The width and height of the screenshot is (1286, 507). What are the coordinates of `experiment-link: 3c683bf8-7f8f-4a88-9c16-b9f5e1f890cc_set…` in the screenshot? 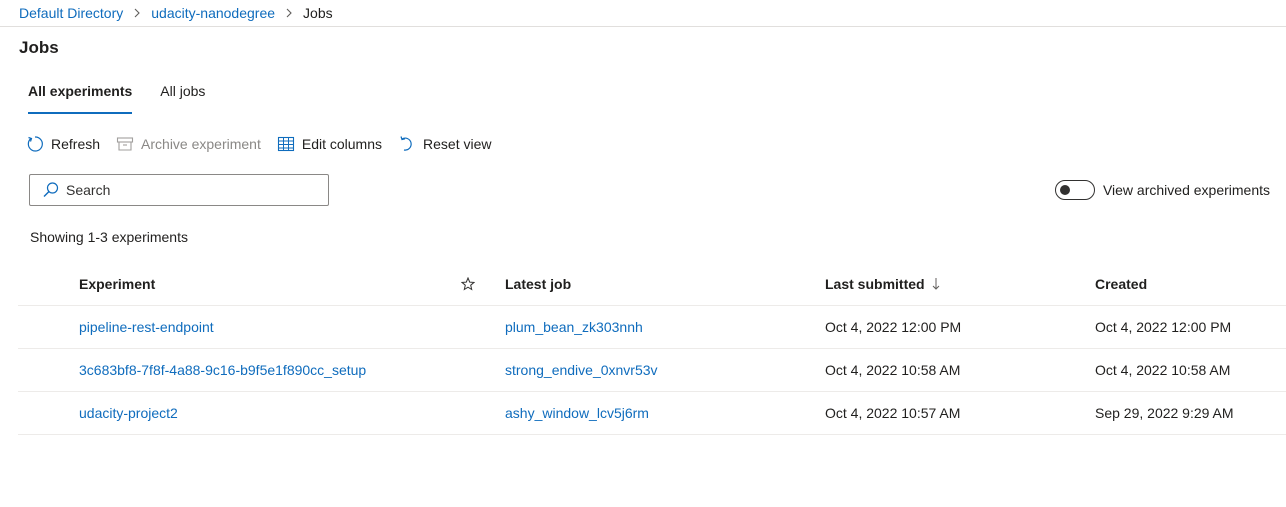 It's located at (222, 370).